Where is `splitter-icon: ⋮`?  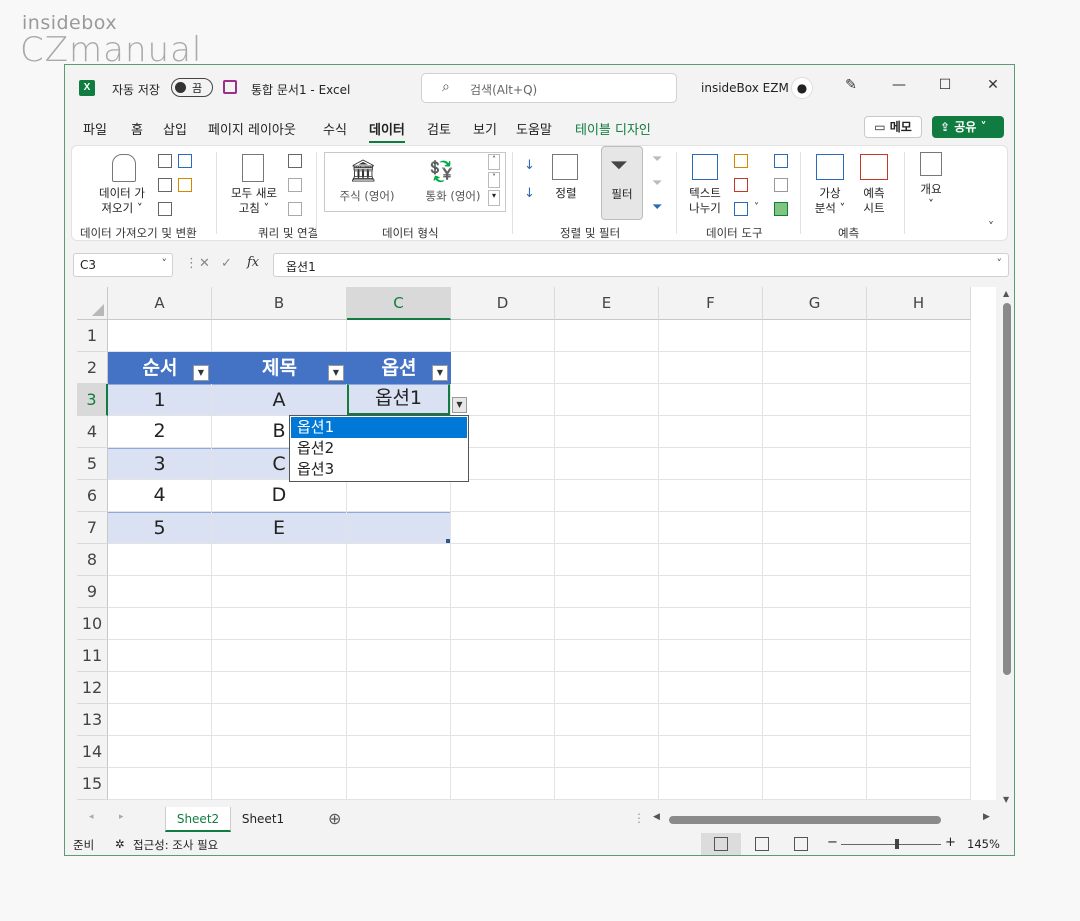 splitter-icon: ⋮ is located at coordinates (639, 818).